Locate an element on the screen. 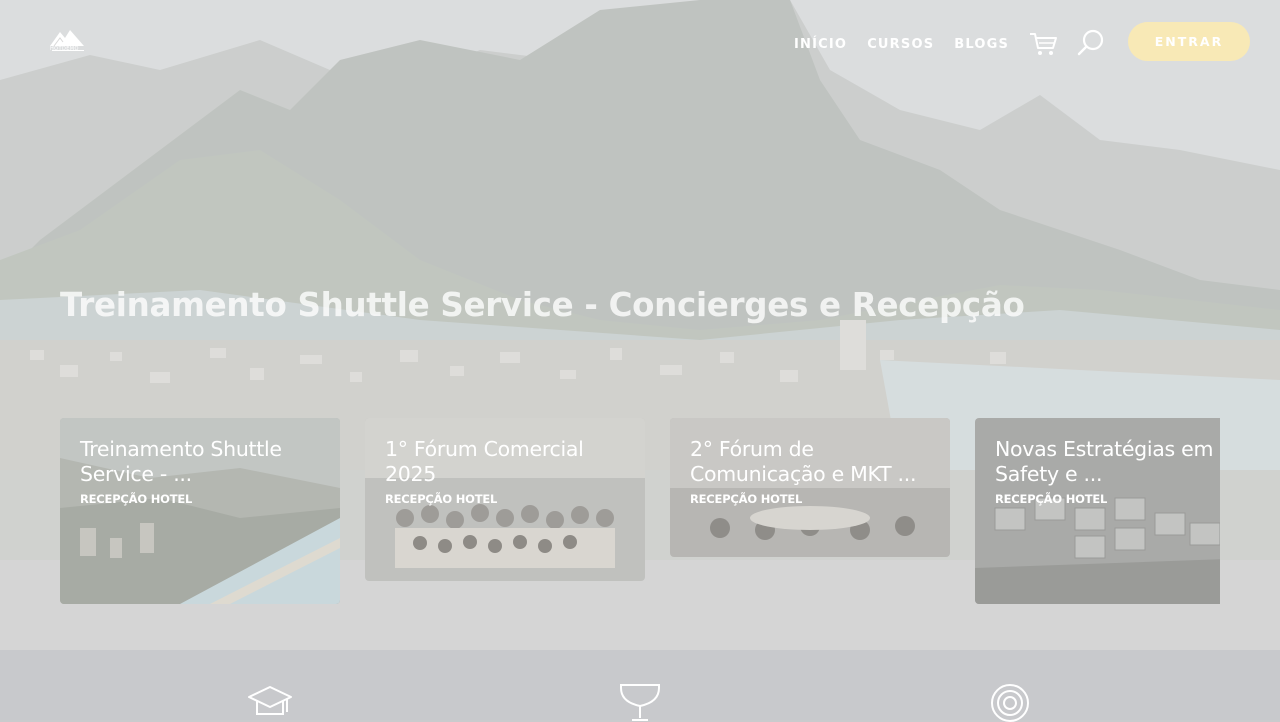  features-strip is located at coordinates (640, 686).